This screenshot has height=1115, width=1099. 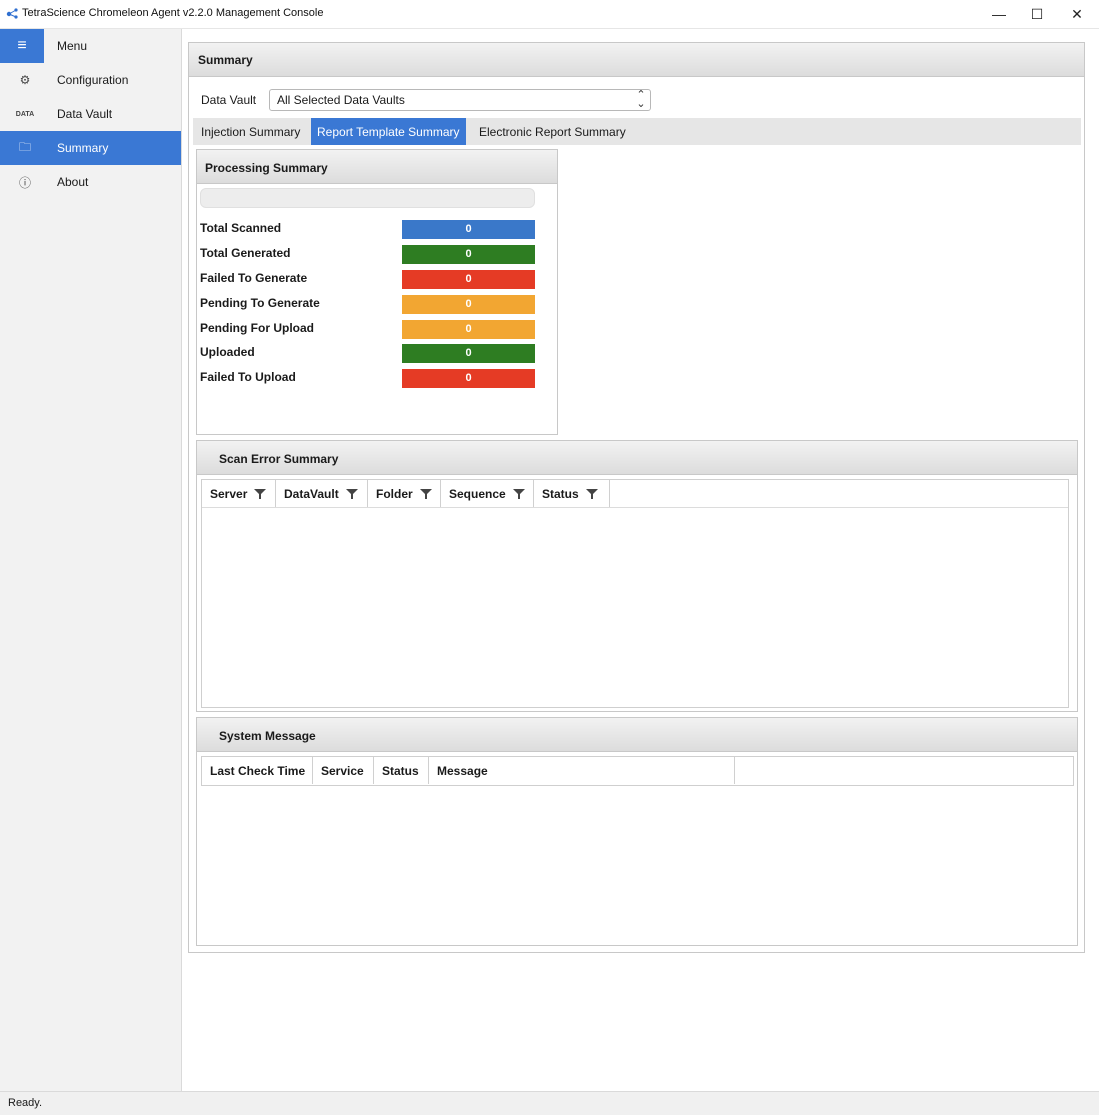 What do you see at coordinates (549, 1103) in the screenshot?
I see `status-bar: Ready.` at bounding box center [549, 1103].